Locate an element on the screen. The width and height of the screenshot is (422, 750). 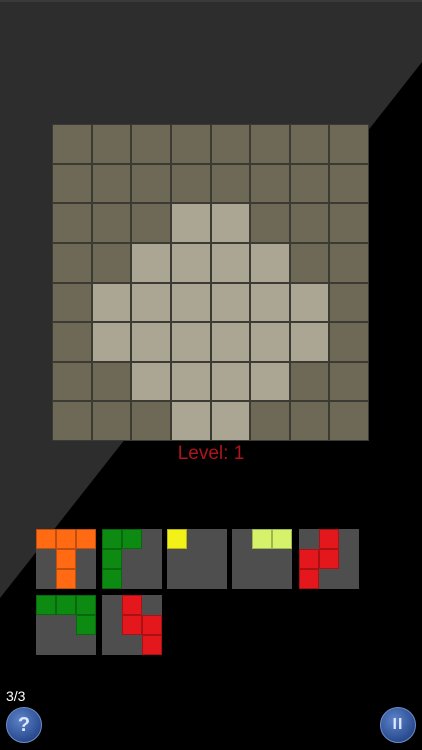
puzzle-counter: 3/3 is located at coordinates (16, 696).